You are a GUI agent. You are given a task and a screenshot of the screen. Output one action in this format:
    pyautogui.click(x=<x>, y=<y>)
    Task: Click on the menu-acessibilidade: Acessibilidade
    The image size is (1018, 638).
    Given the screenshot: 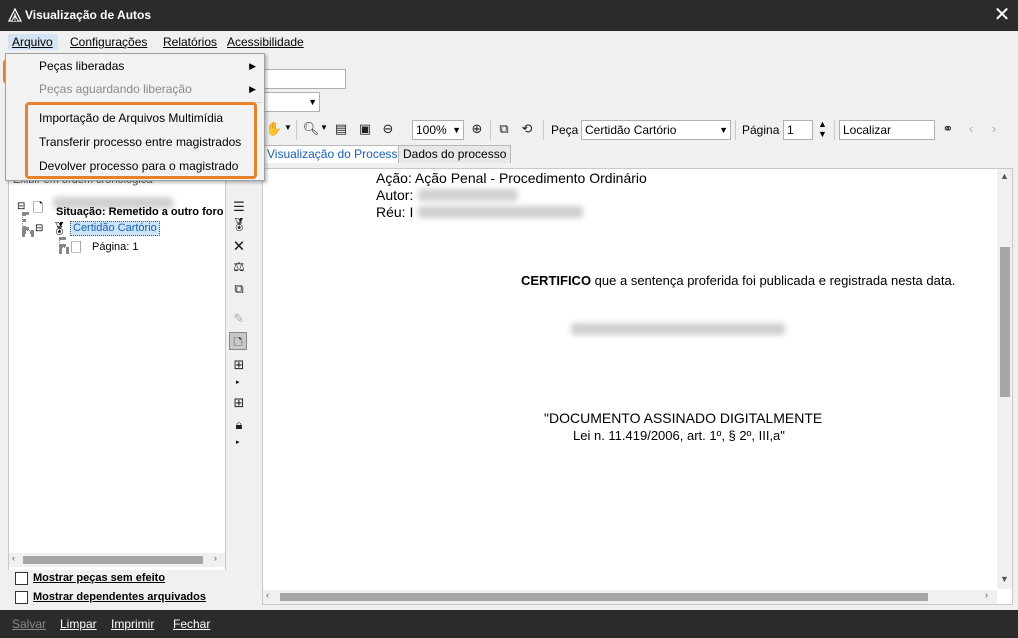 What is the action you would take?
    pyautogui.click(x=265, y=42)
    